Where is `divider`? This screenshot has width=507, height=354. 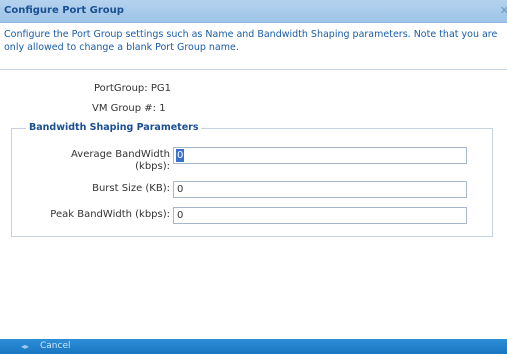 divider is located at coordinates (253, 69).